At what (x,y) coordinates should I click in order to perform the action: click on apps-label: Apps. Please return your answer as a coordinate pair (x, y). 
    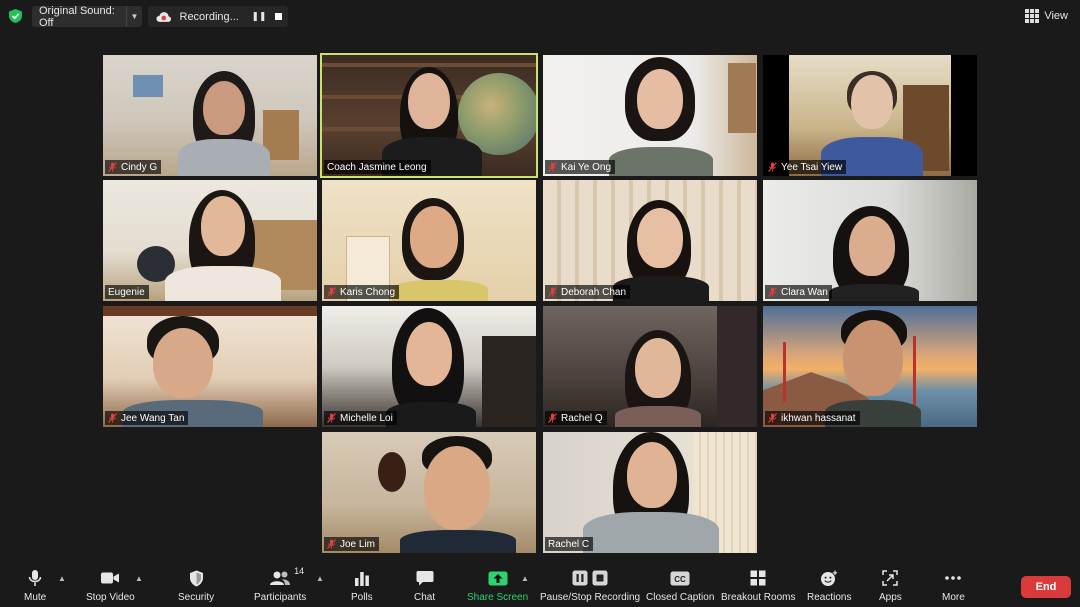
    Looking at the image, I should click on (890, 597).